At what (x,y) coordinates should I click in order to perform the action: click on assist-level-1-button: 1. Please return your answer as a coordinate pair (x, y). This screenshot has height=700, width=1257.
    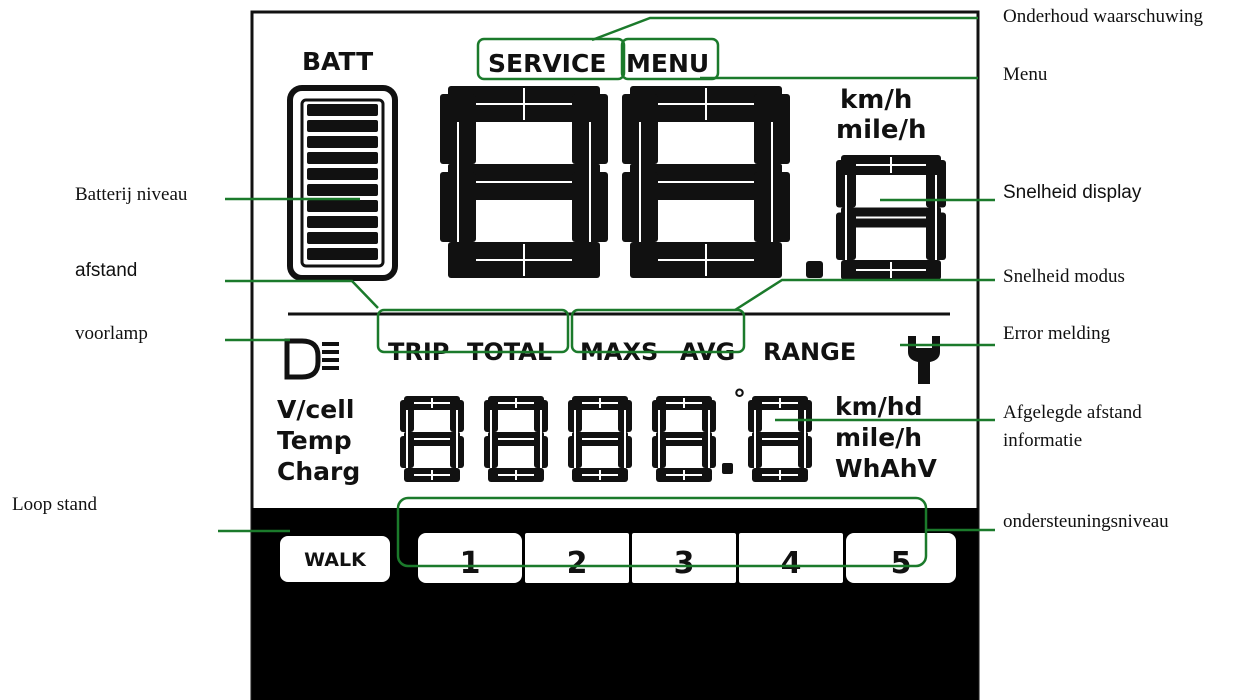
    Looking at the image, I should click on (470, 558).